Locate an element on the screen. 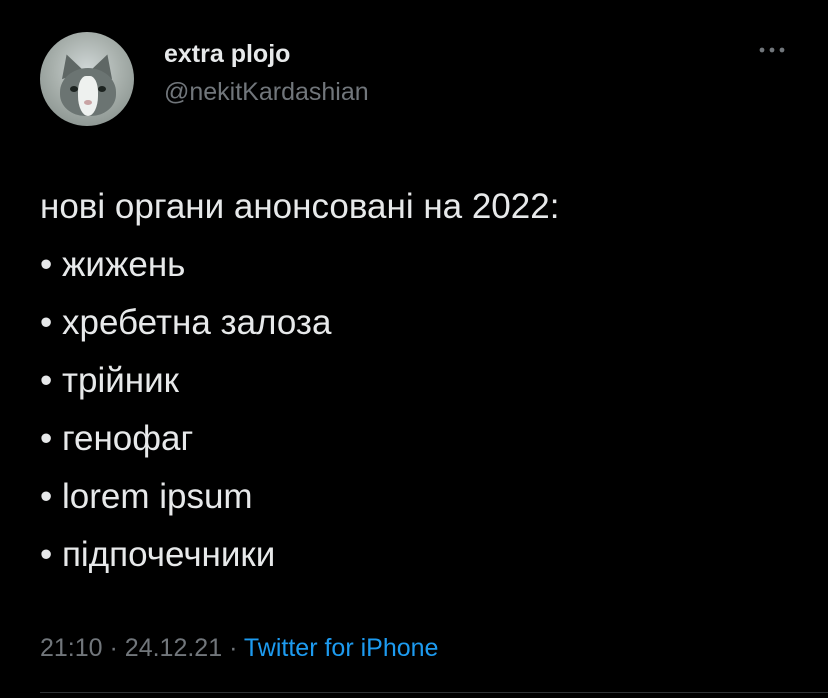 Image resolution: width=828 pixels, height=698 pixels. tweet-list-item: • генофаг is located at coordinates (117, 438).